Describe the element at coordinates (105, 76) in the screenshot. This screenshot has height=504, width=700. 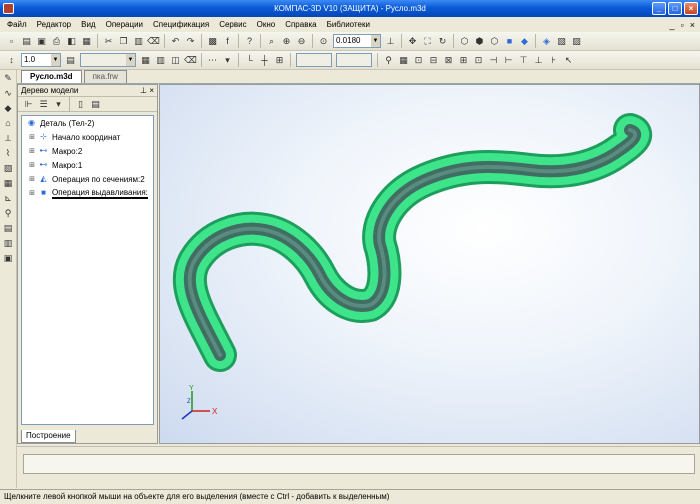
I see `tab-pka-frw: пка.frw` at that location.